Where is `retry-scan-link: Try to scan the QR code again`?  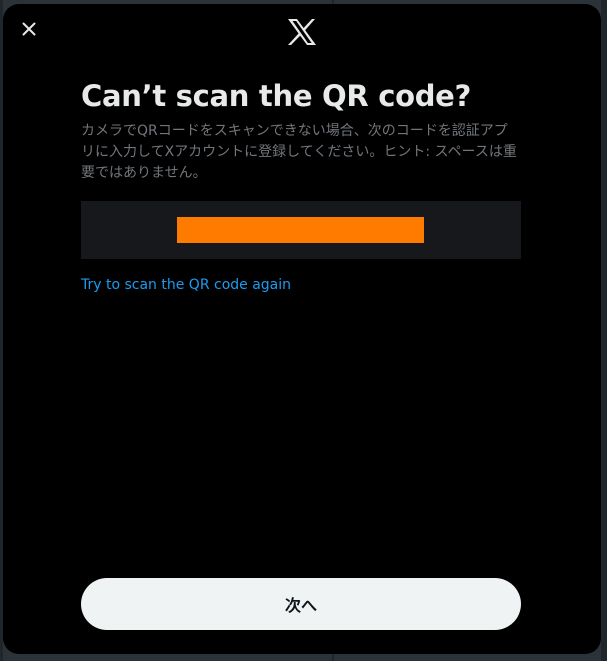 retry-scan-link: Try to scan the QR code again is located at coordinates (186, 285).